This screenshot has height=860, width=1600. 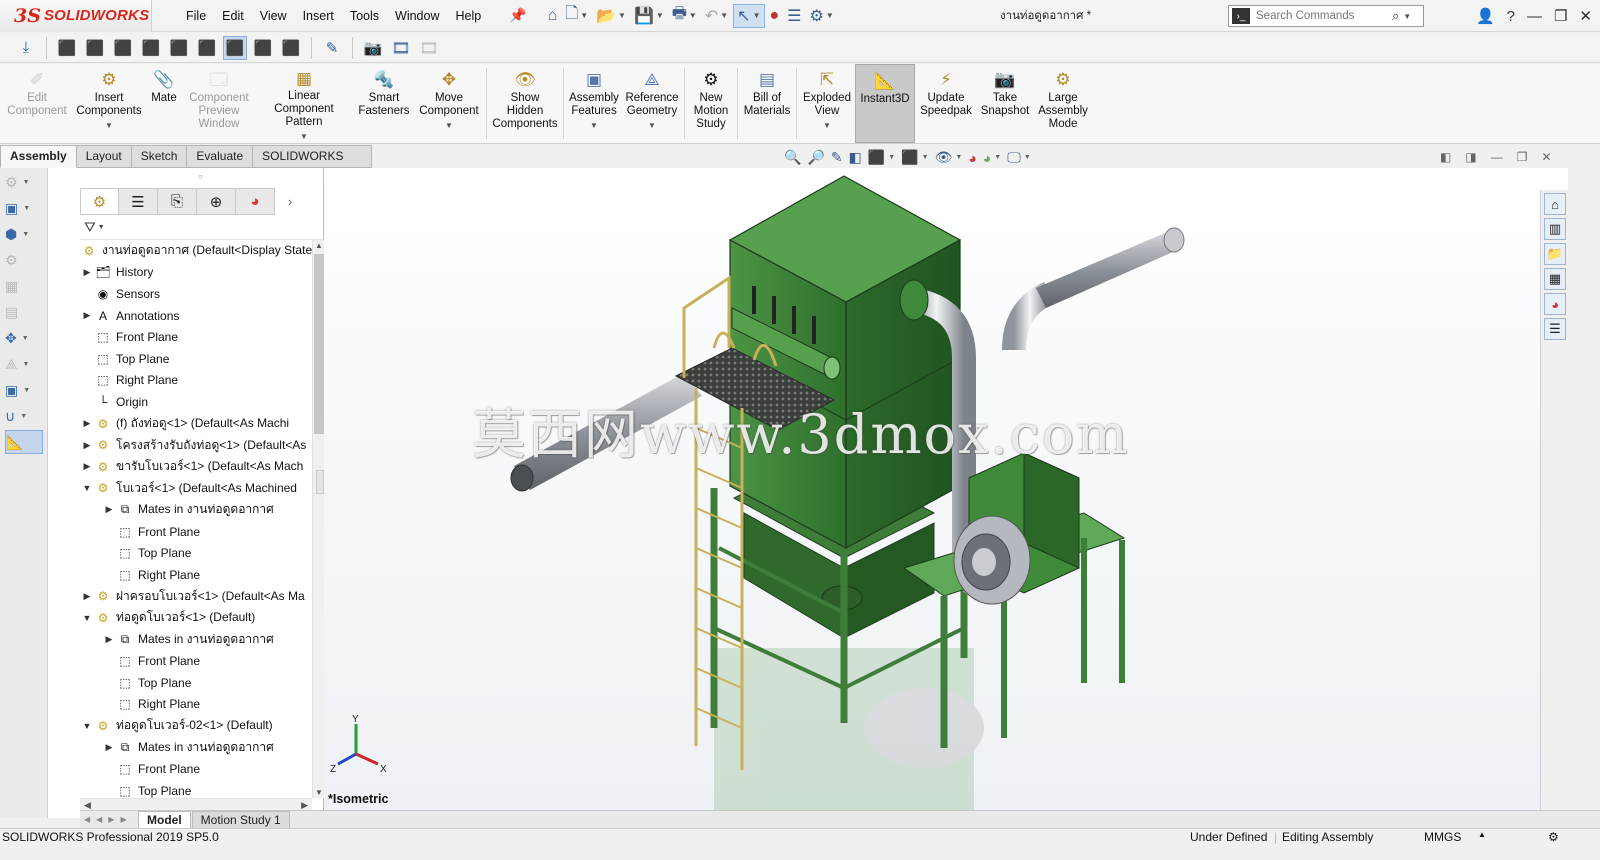 I want to click on tree-item-component: ▶ ⚙ โครงสร้างรับถังท่อดู<1> (Default<As, so click(x=196, y=445).